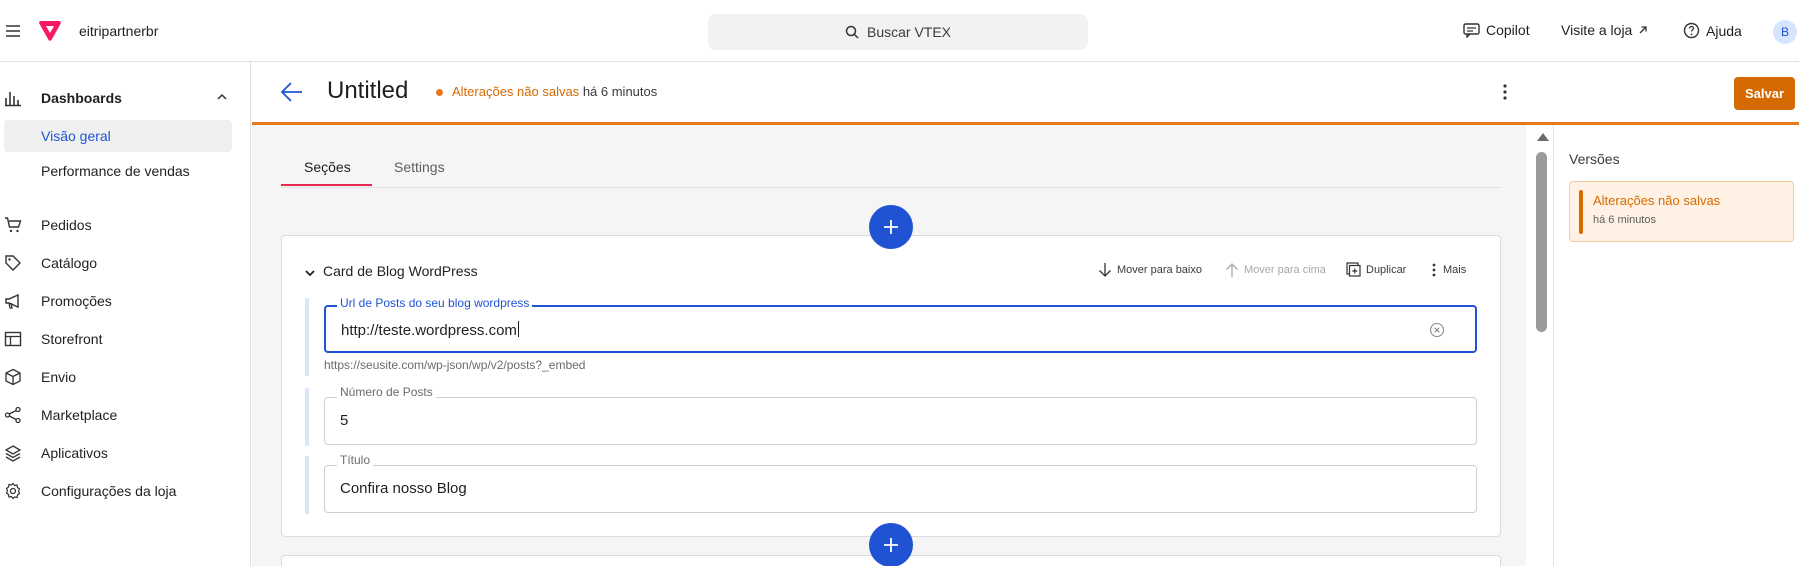 Image resolution: width=1799 pixels, height=566 pixels. What do you see at coordinates (292, 92) in the screenshot?
I see `back-arrow-icon` at bounding box center [292, 92].